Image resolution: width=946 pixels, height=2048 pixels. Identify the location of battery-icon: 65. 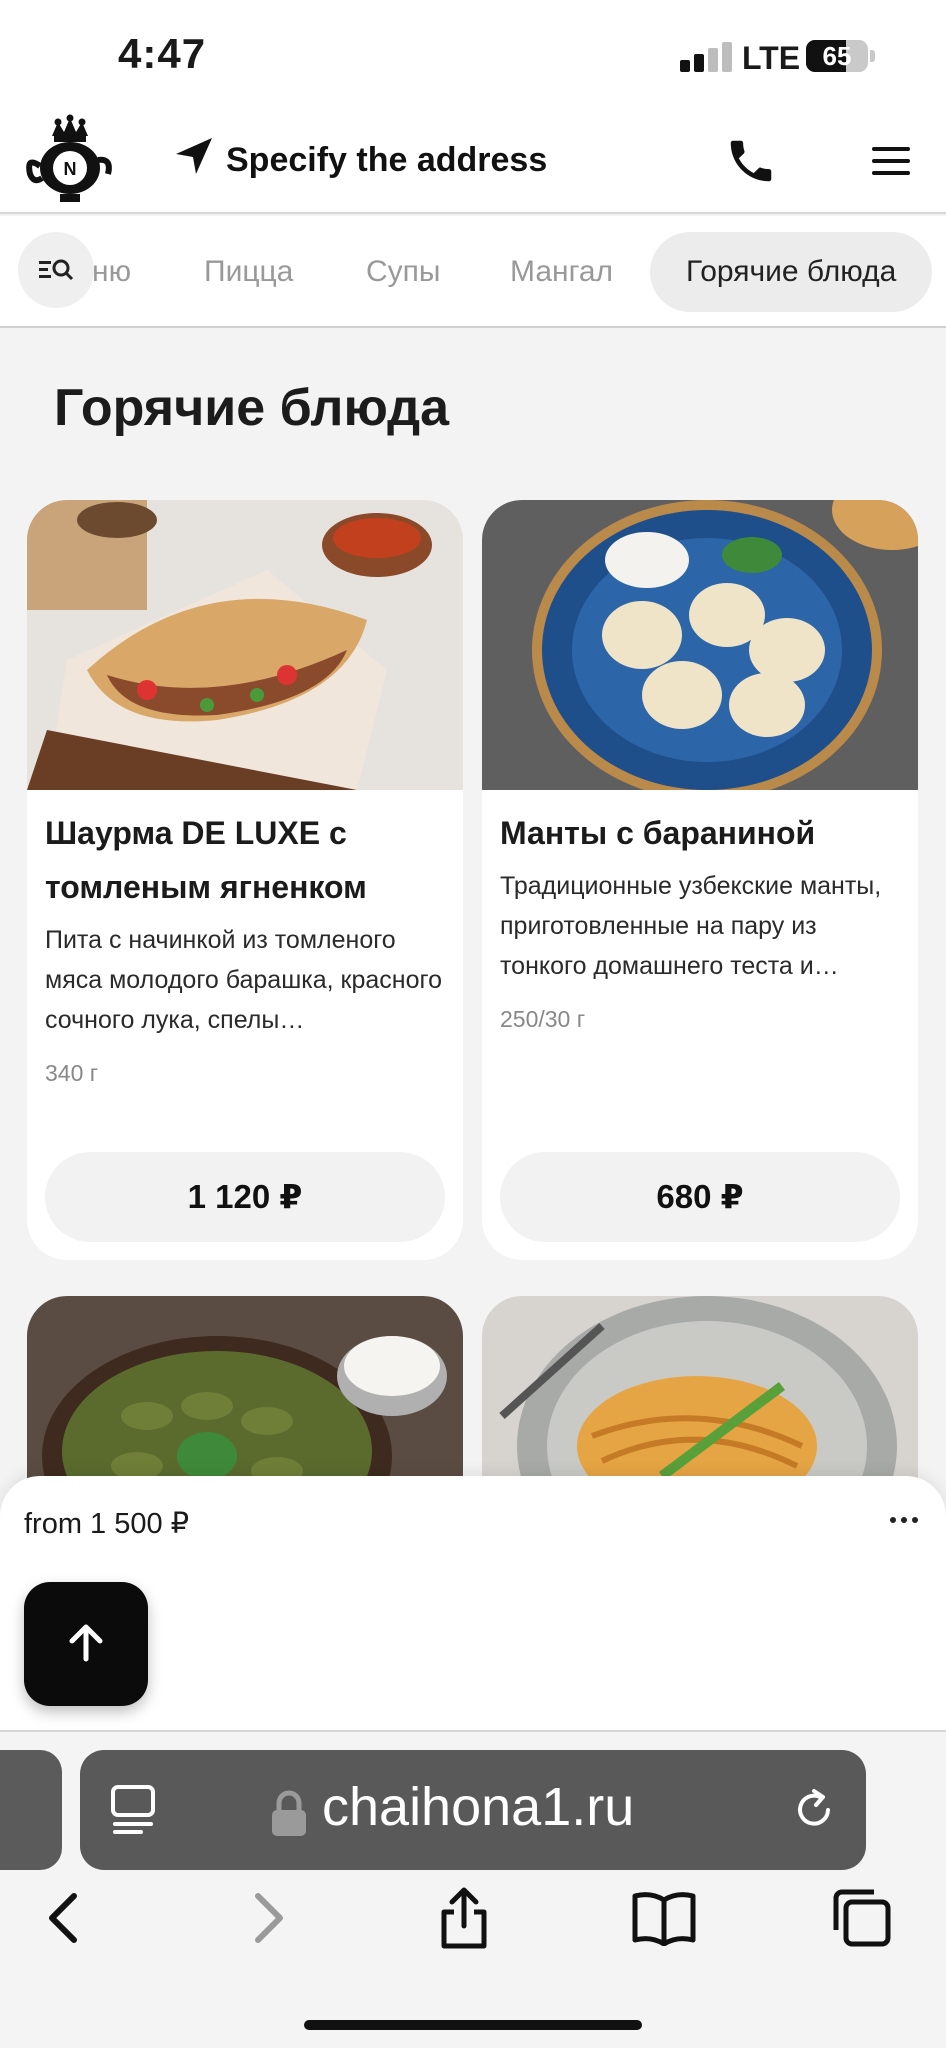
(837, 56).